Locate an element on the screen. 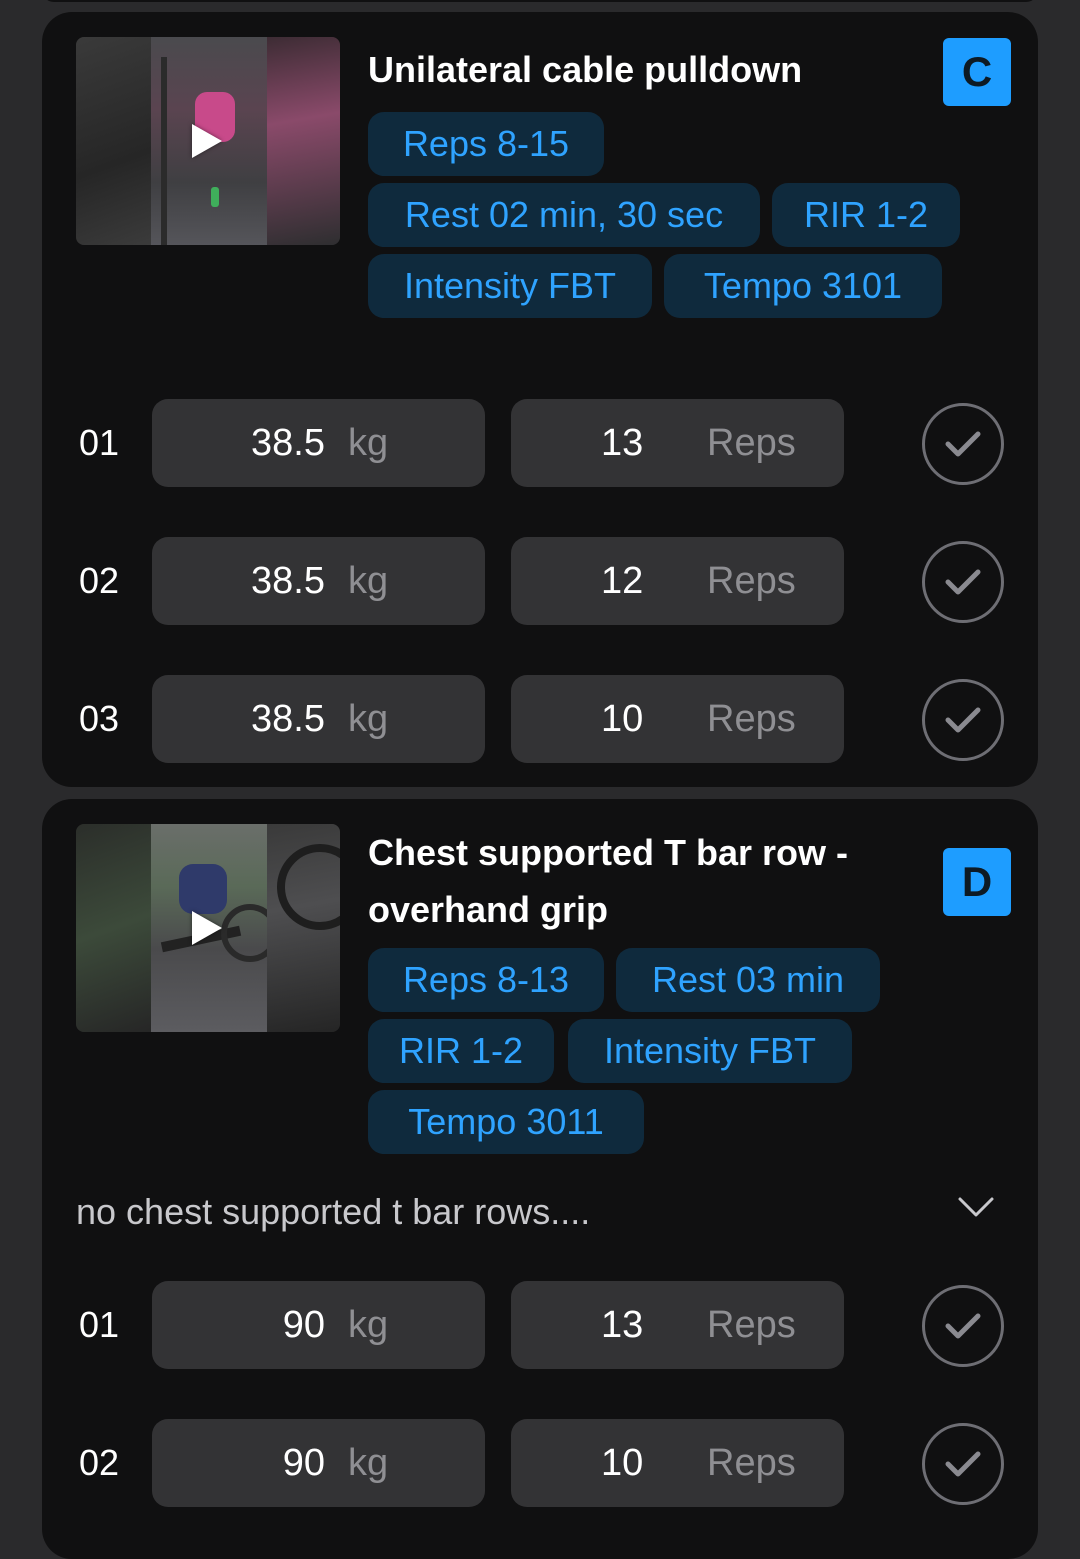  tag-tempo: Tempo 3011 is located at coordinates (506, 1122).